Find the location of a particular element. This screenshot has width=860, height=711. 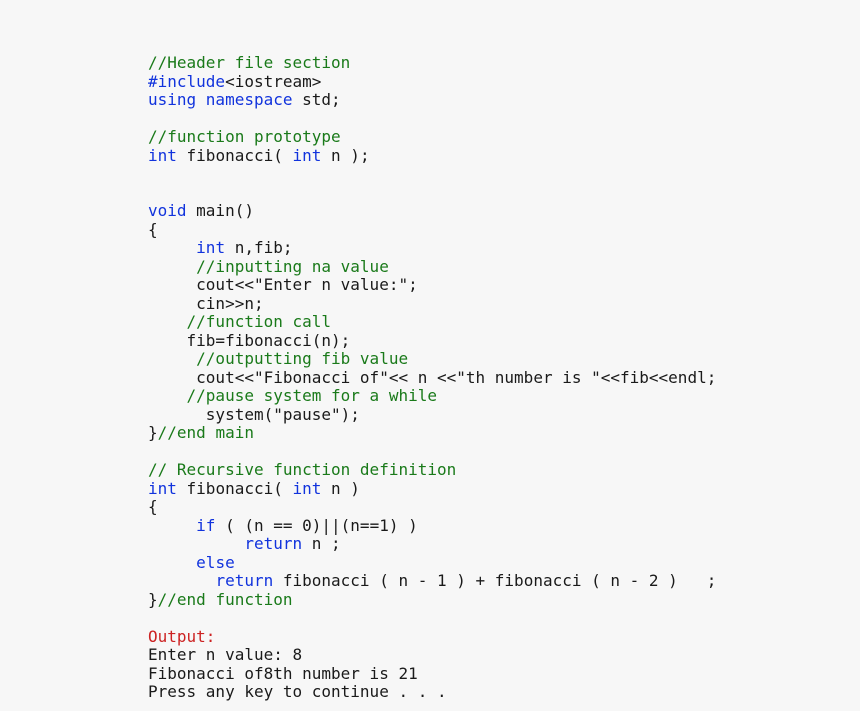

code-token-comment: //outputting fib value is located at coordinates (278, 358).